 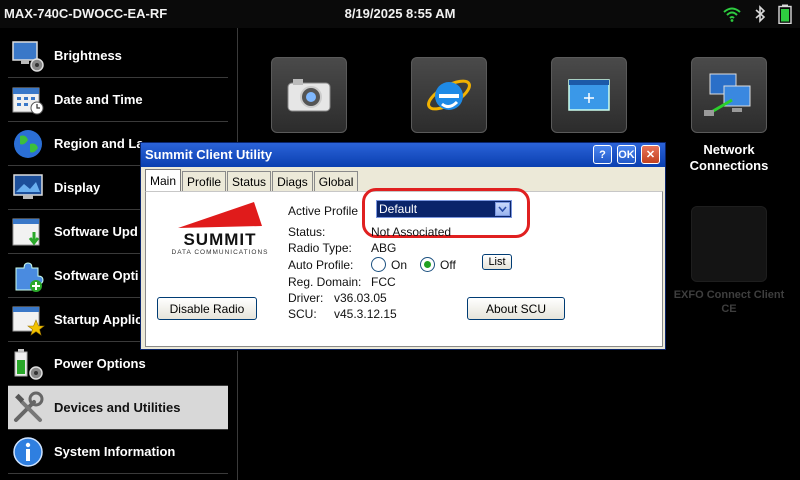 What do you see at coordinates (427, 264) in the screenshot?
I see `auto-profile-off-radio` at bounding box center [427, 264].